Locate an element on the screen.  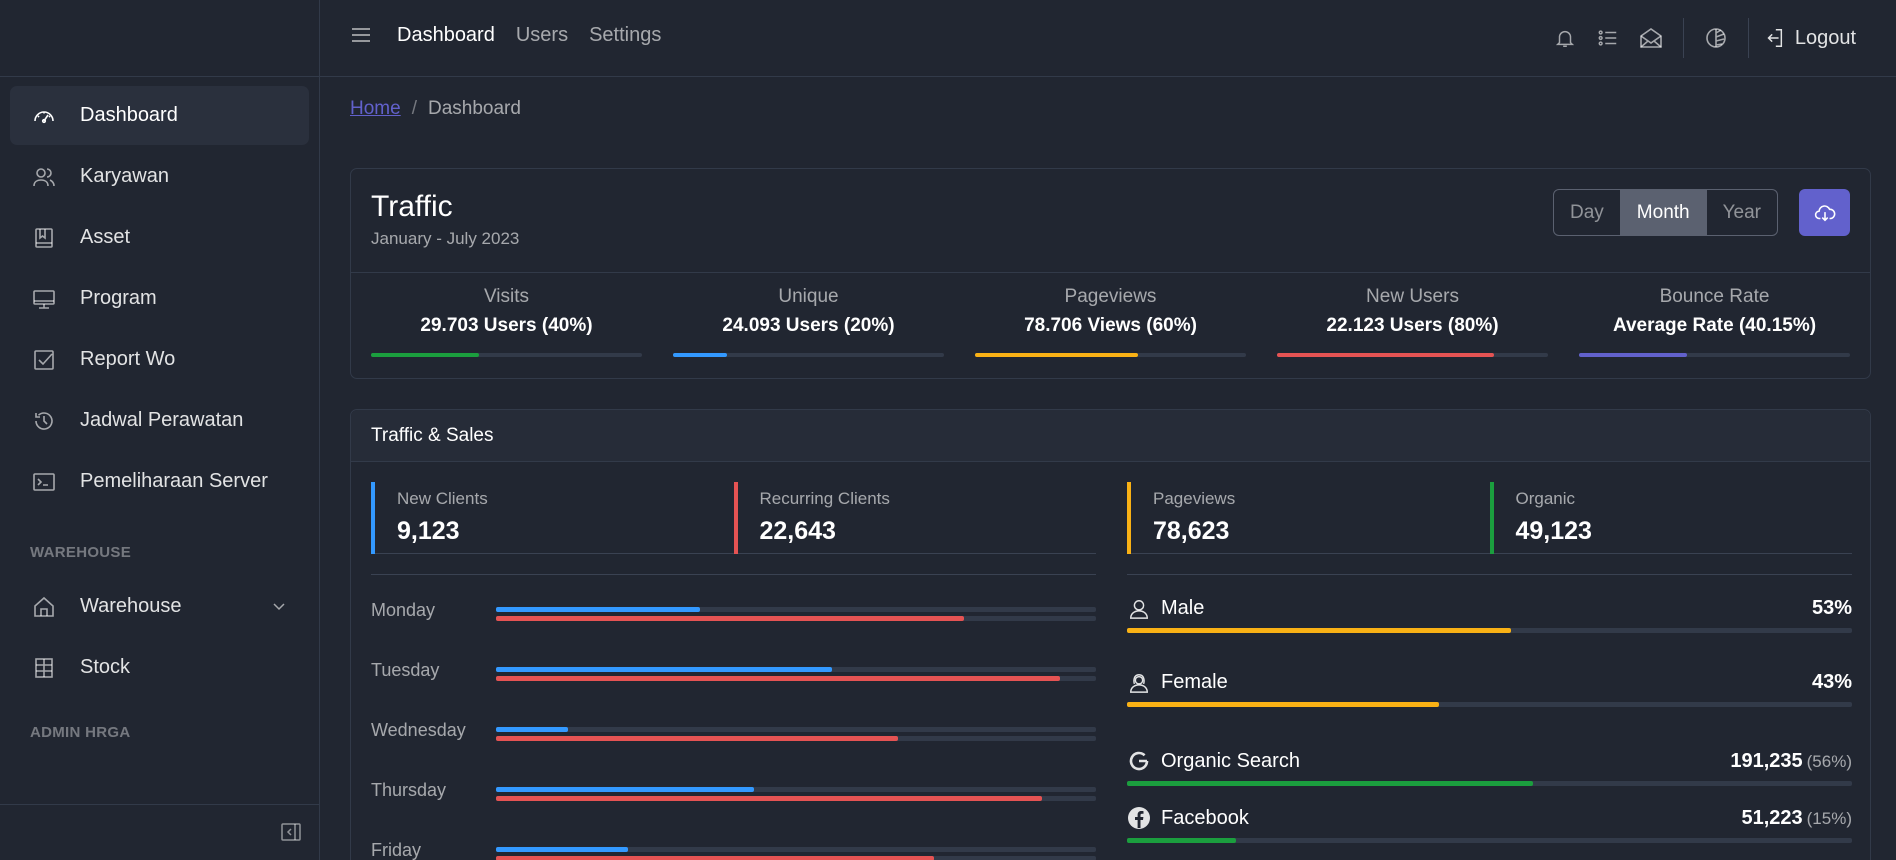
sidebar-nav-warehouse: Warehouse Stock is located at coordinates (159, 637).